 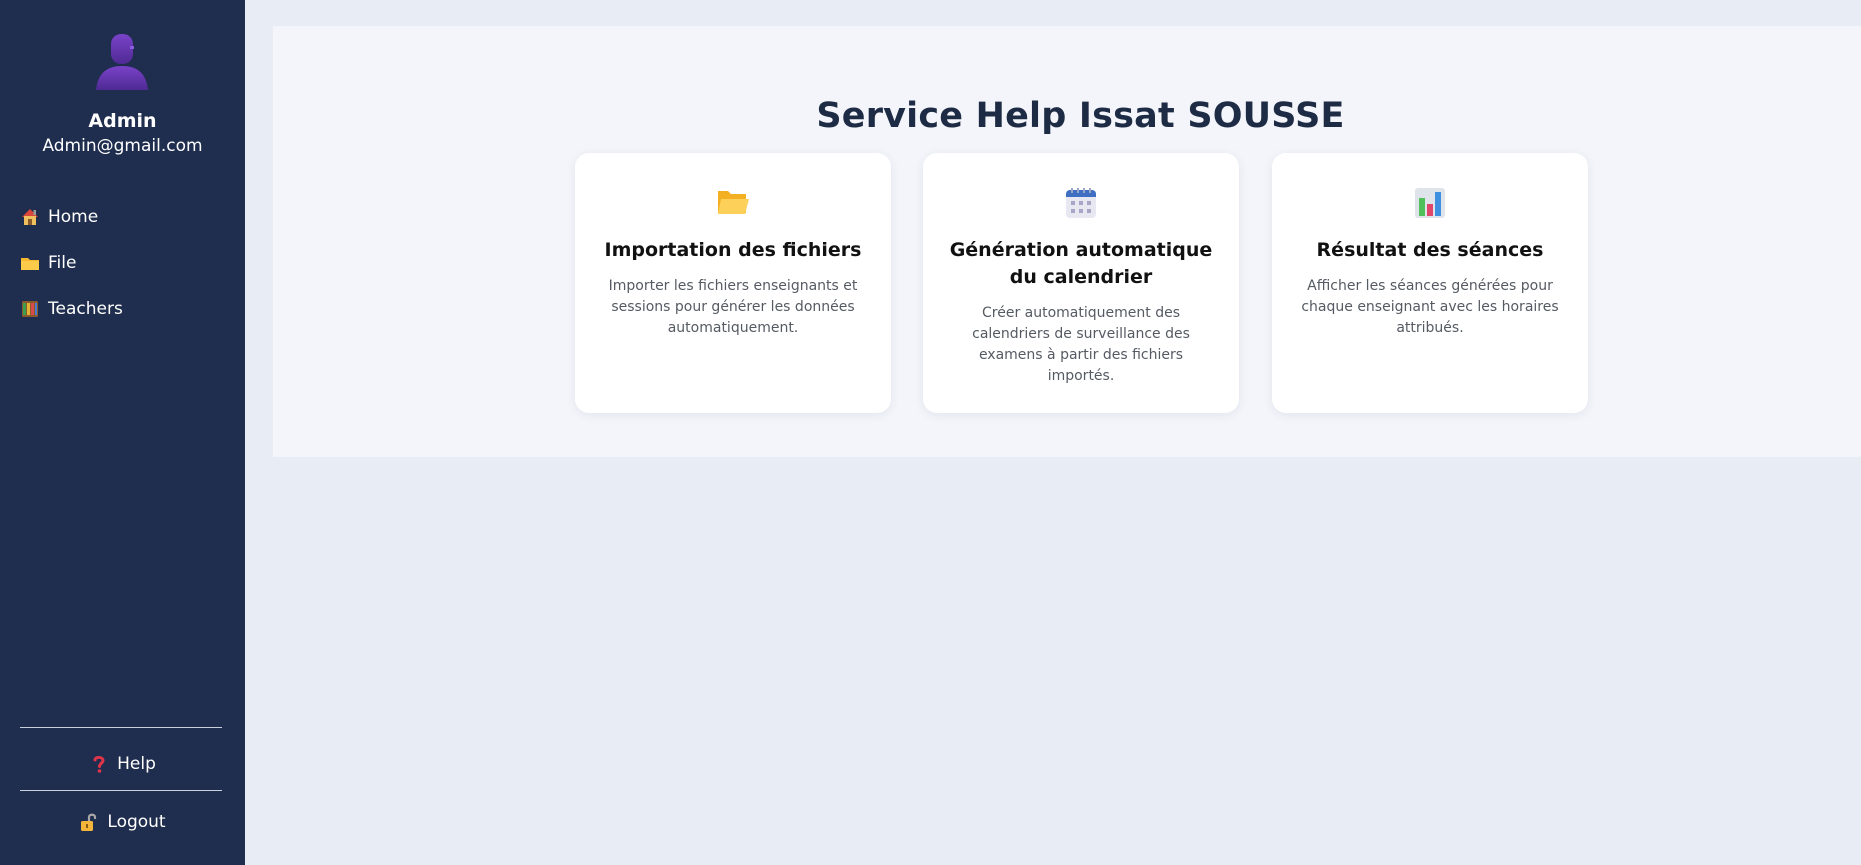 I want to click on sidebar-item-teachers: Teachers, so click(x=71, y=309).